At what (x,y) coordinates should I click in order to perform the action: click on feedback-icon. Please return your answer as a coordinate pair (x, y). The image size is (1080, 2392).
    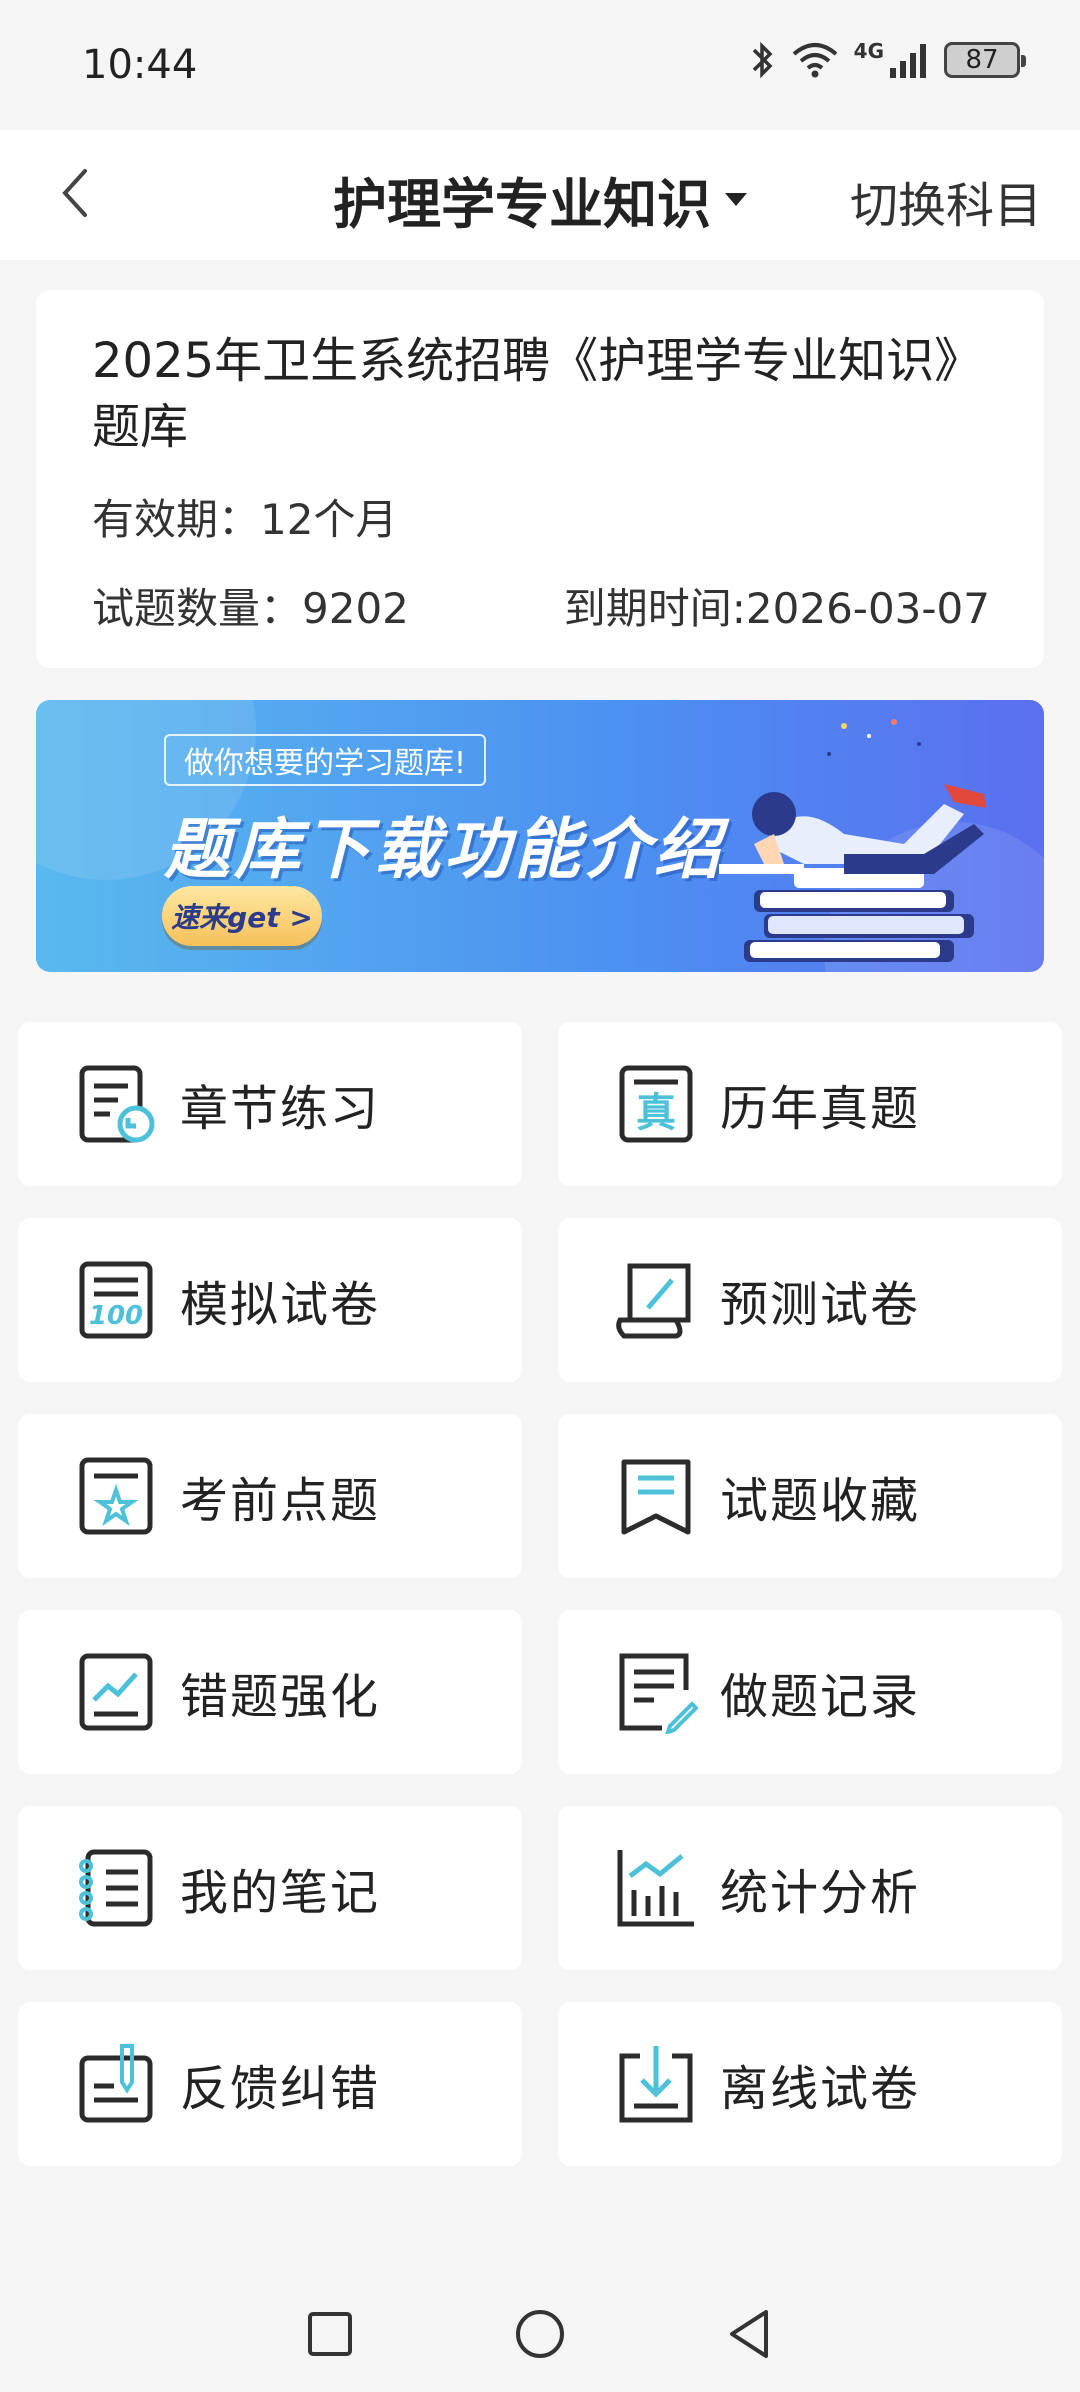
    Looking at the image, I should click on (116, 2084).